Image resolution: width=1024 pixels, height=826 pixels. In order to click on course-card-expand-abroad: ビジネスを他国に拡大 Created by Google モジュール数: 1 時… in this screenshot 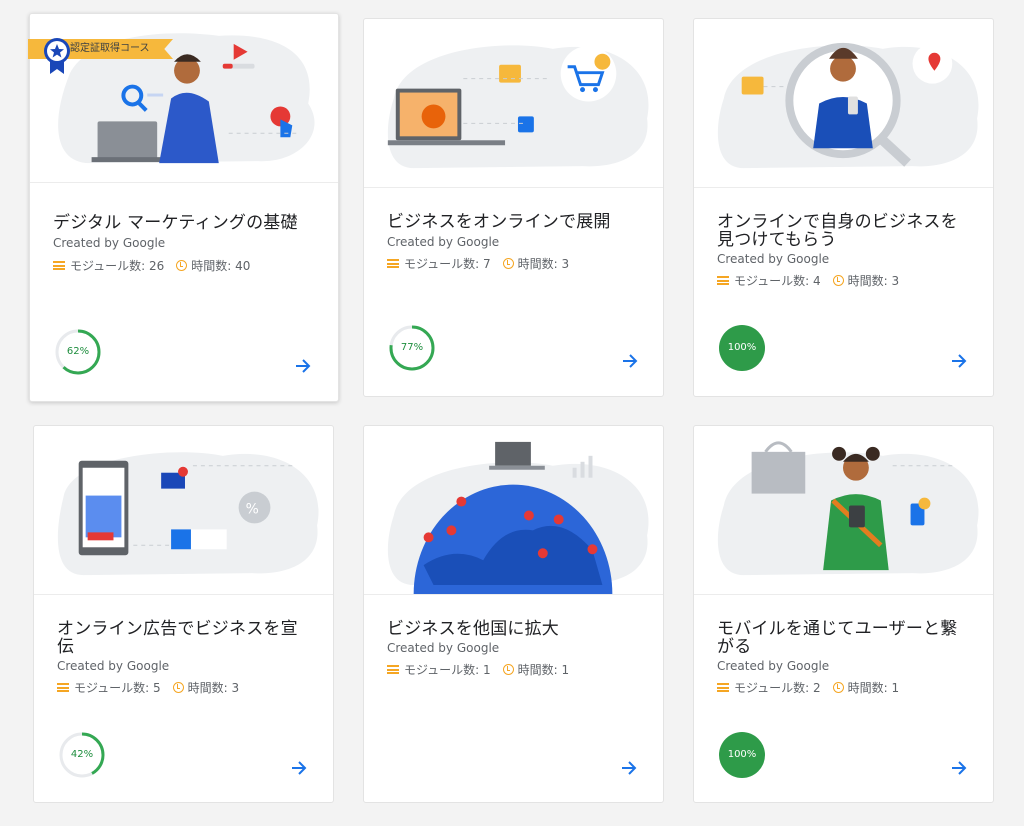, I will do `click(513, 614)`.